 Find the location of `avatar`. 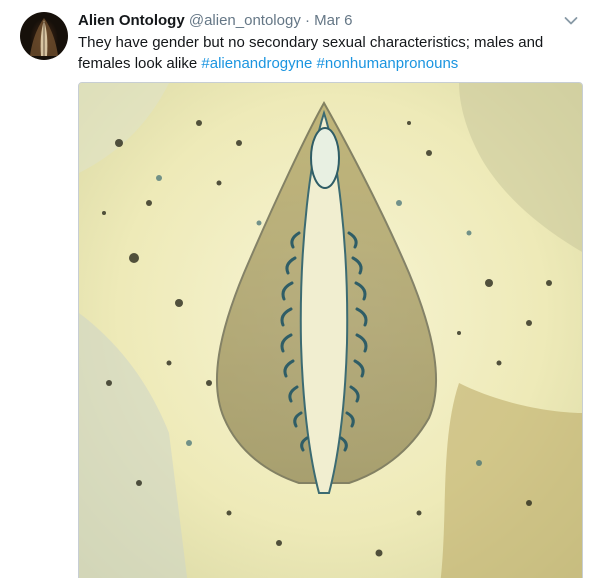

avatar is located at coordinates (44, 36).